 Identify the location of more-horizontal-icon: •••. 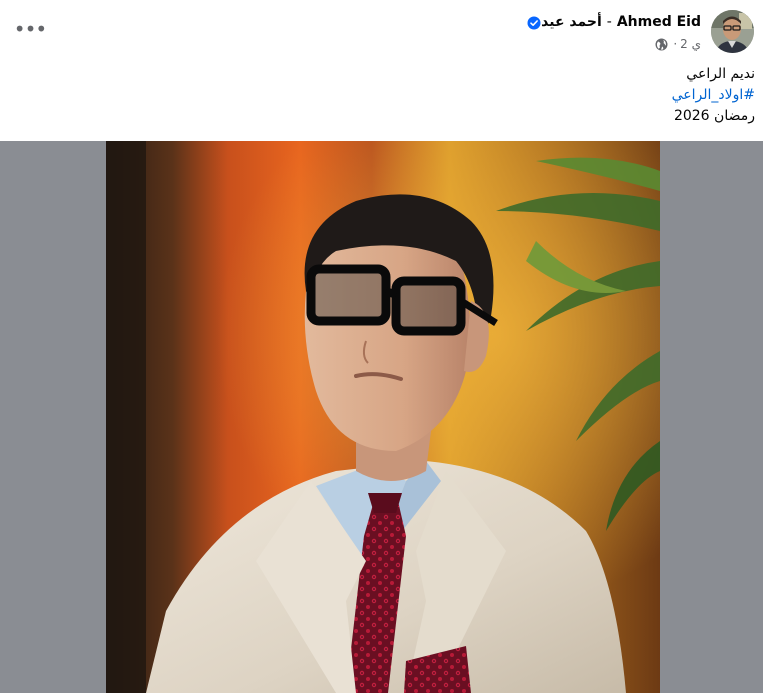
(30, 29).